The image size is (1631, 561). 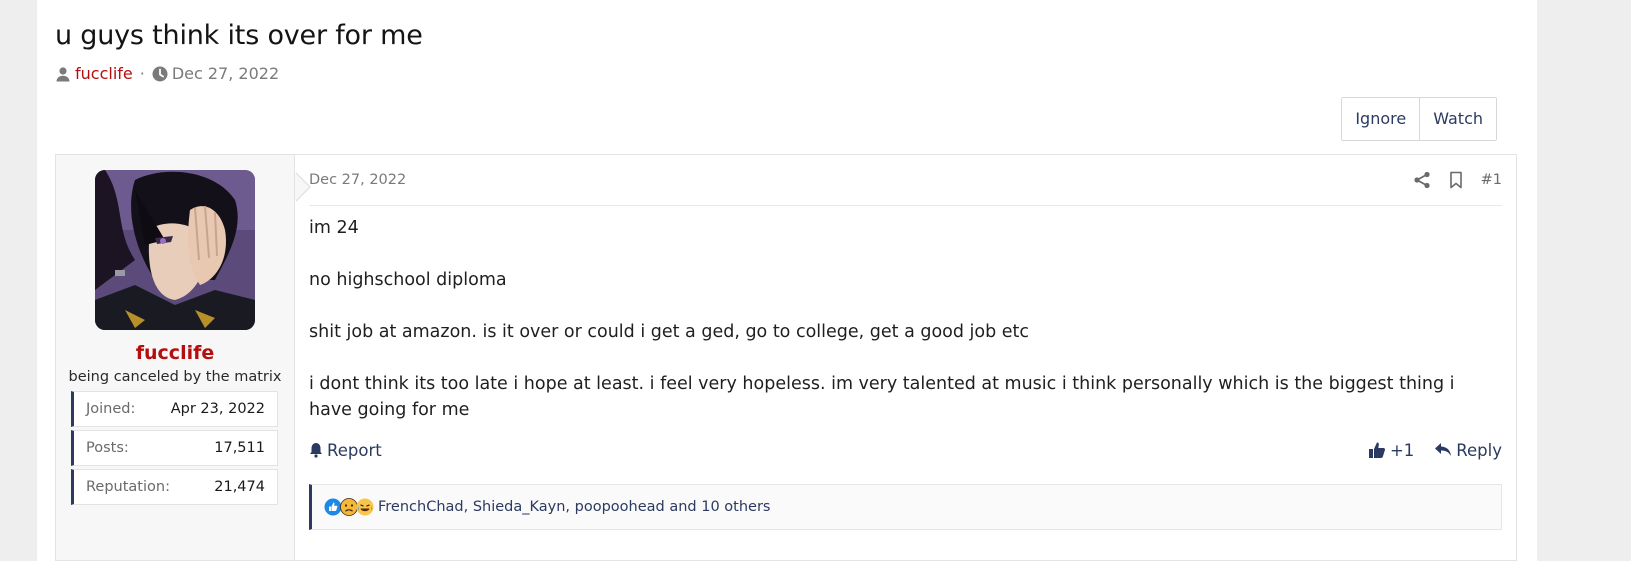 What do you see at coordinates (107, 448) in the screenshot?
I see `stat-label: Posts:` at bounding box center [107, 448].